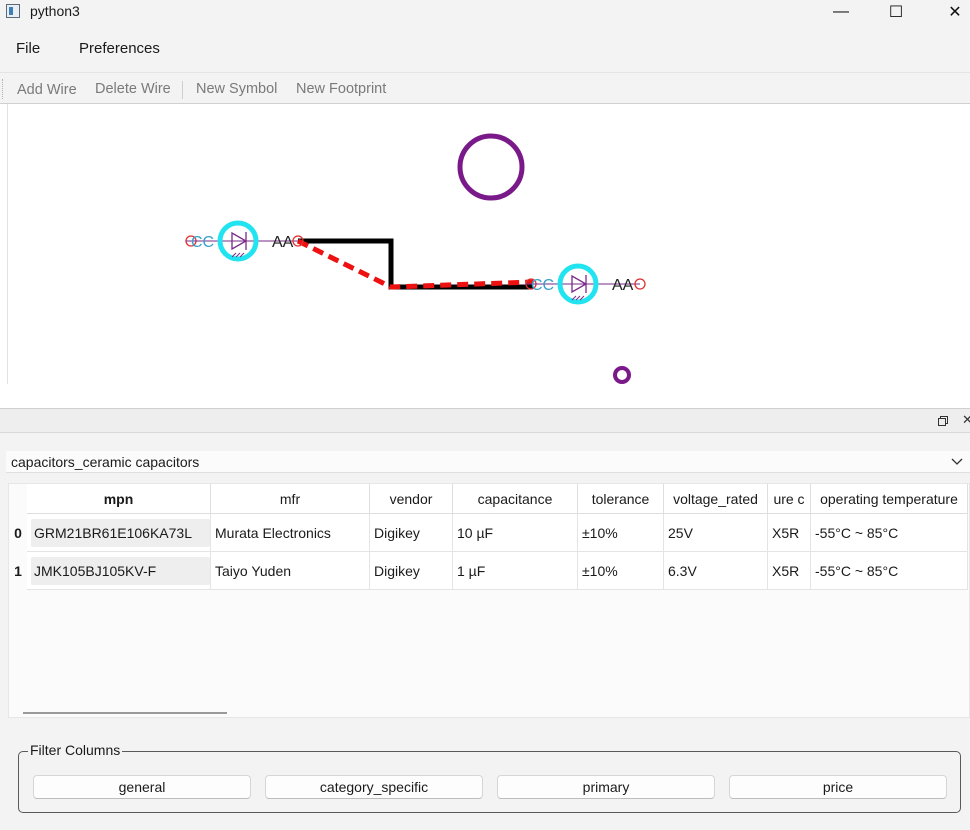  I want to click on mpn-value: GRM21BR61E106KA73L, so click(120, 532).